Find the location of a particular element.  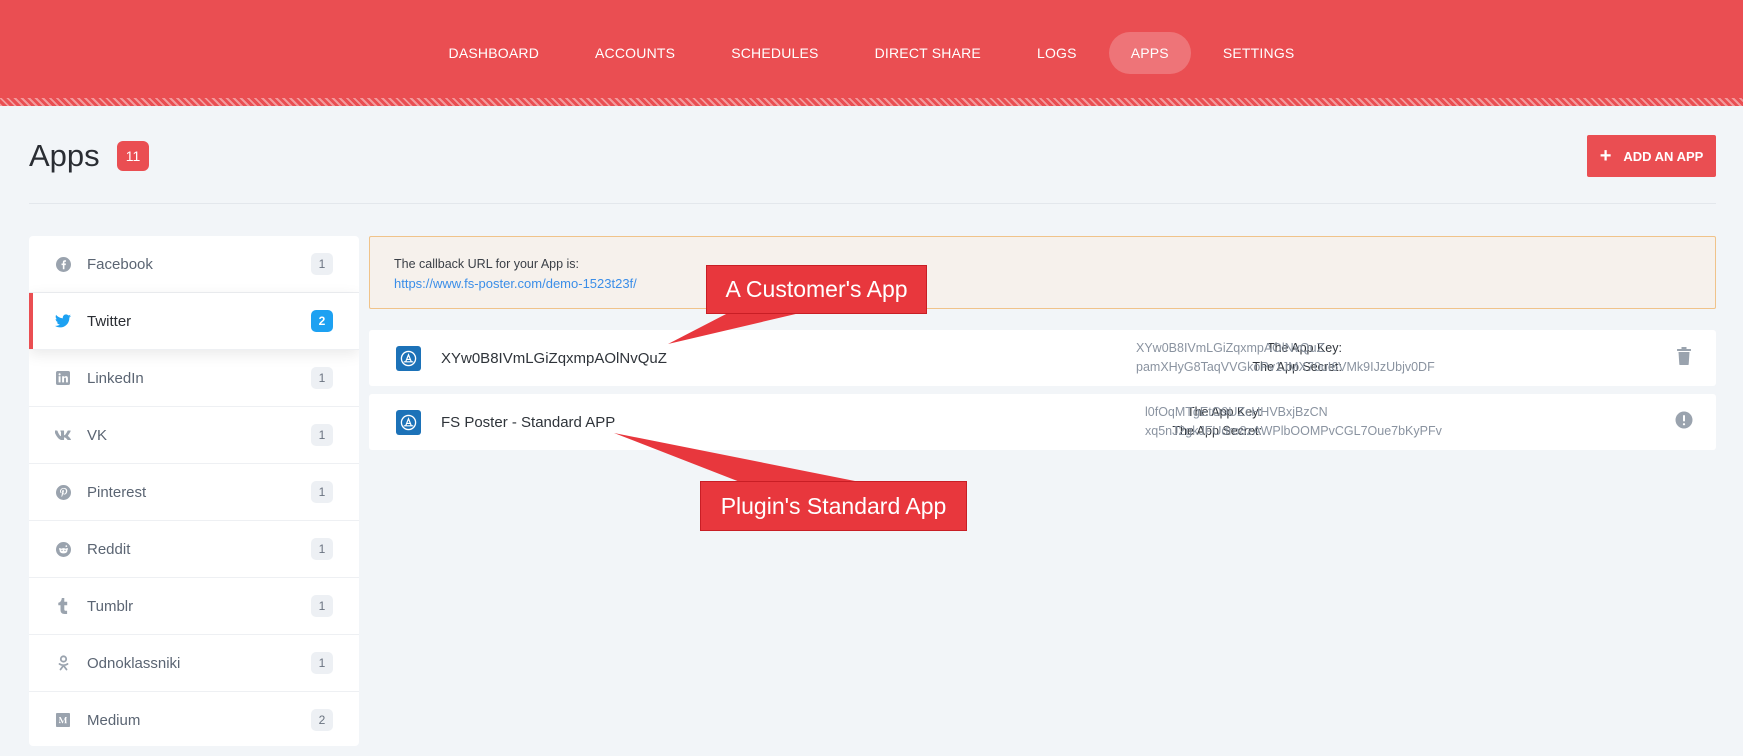

callout-standard-app: Plugin's Standard App is located at coordinates (833, 506).